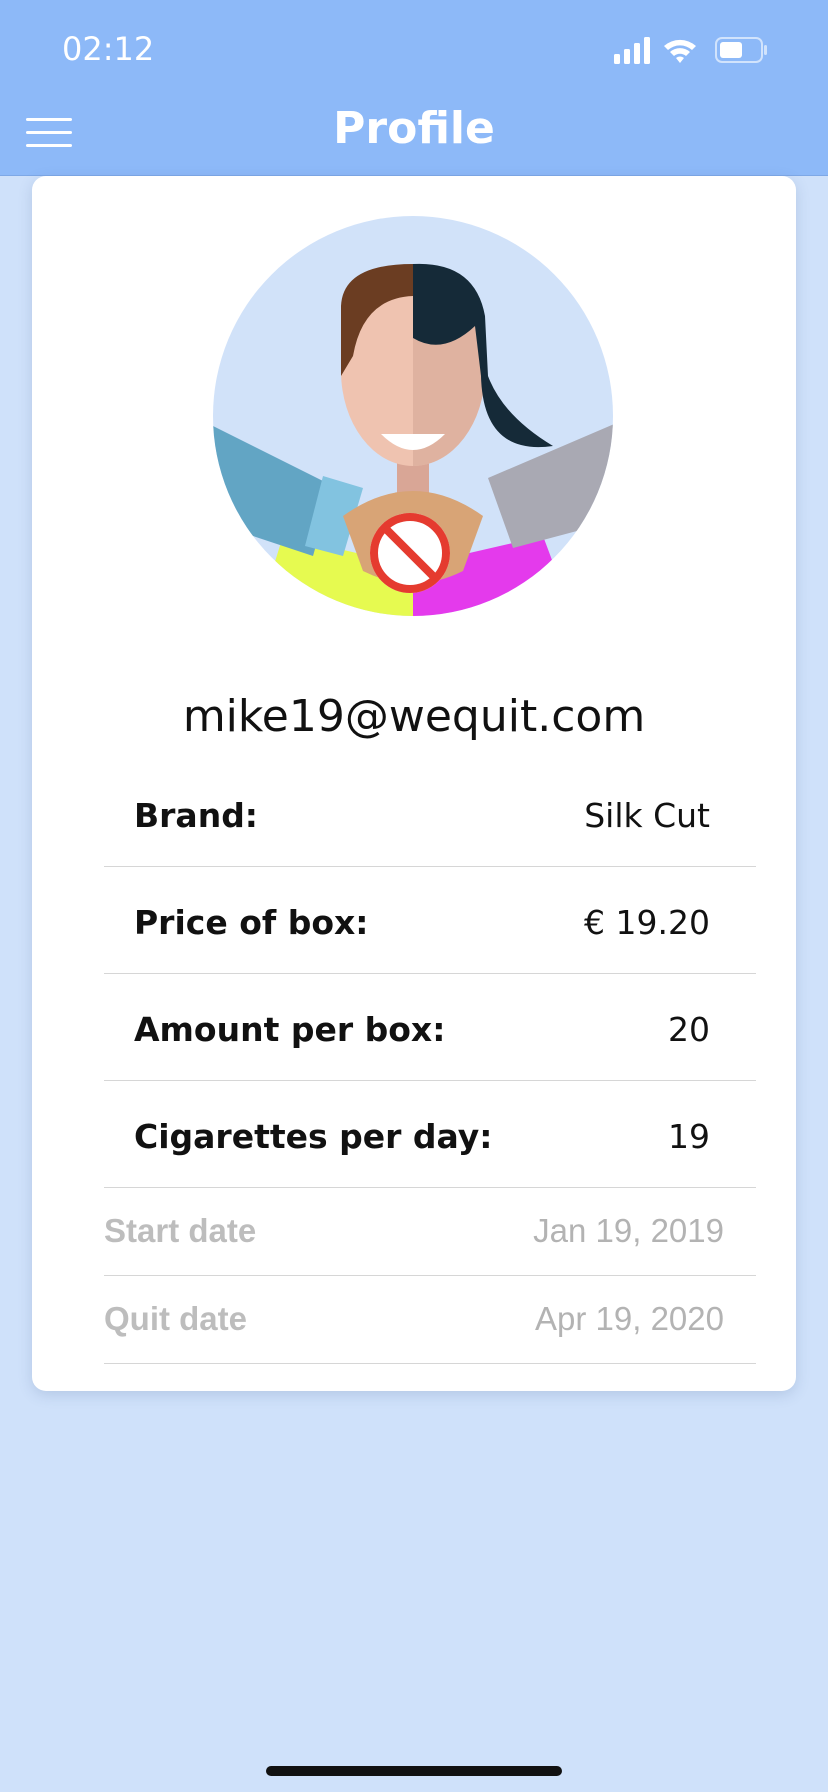 This screenshot has width=828, height=1792. What do you see at coordinates (629, 1318) in the screenshot?
I see `date-value: Apr 19, 2020` at bounding box center [629, 1318].